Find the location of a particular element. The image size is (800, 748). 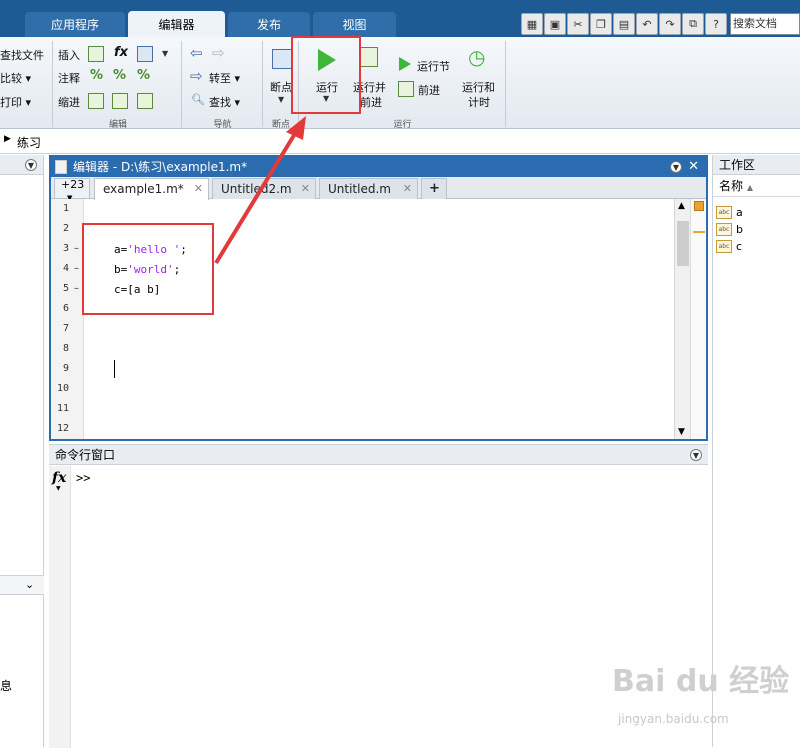

divider is located at coordinates (181, 84).